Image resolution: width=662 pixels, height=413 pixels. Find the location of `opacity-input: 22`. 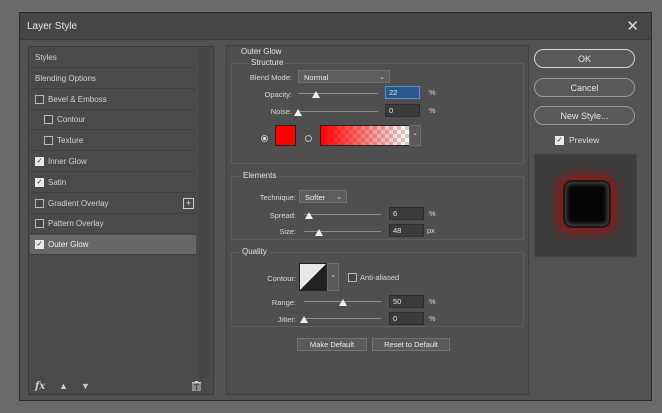

opacity-input: 22 is located at coordinates (402, 92).